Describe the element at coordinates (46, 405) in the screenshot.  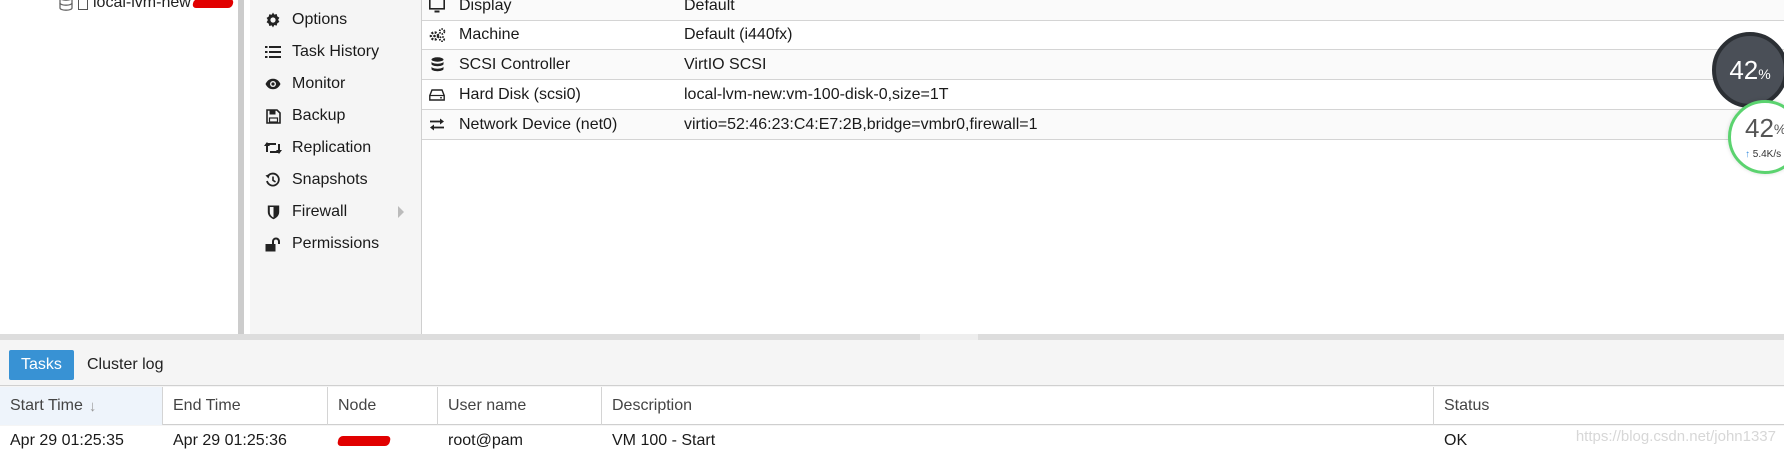
I see `column-header-label: Start Time` at that location.